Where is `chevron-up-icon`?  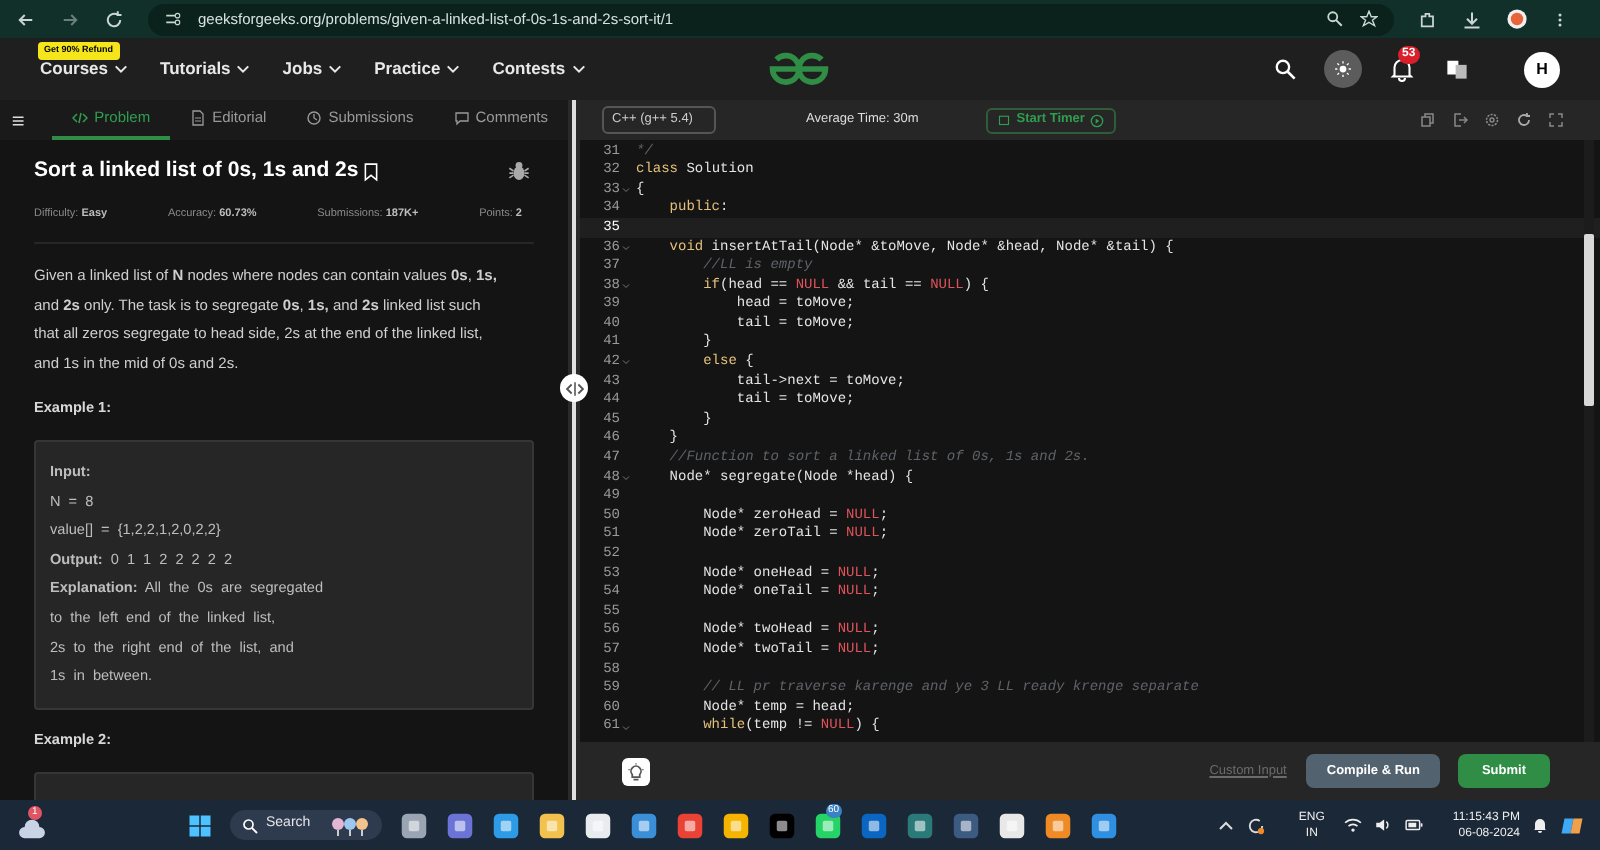
chevron-up-icon is located at coordinates (1226, 825).